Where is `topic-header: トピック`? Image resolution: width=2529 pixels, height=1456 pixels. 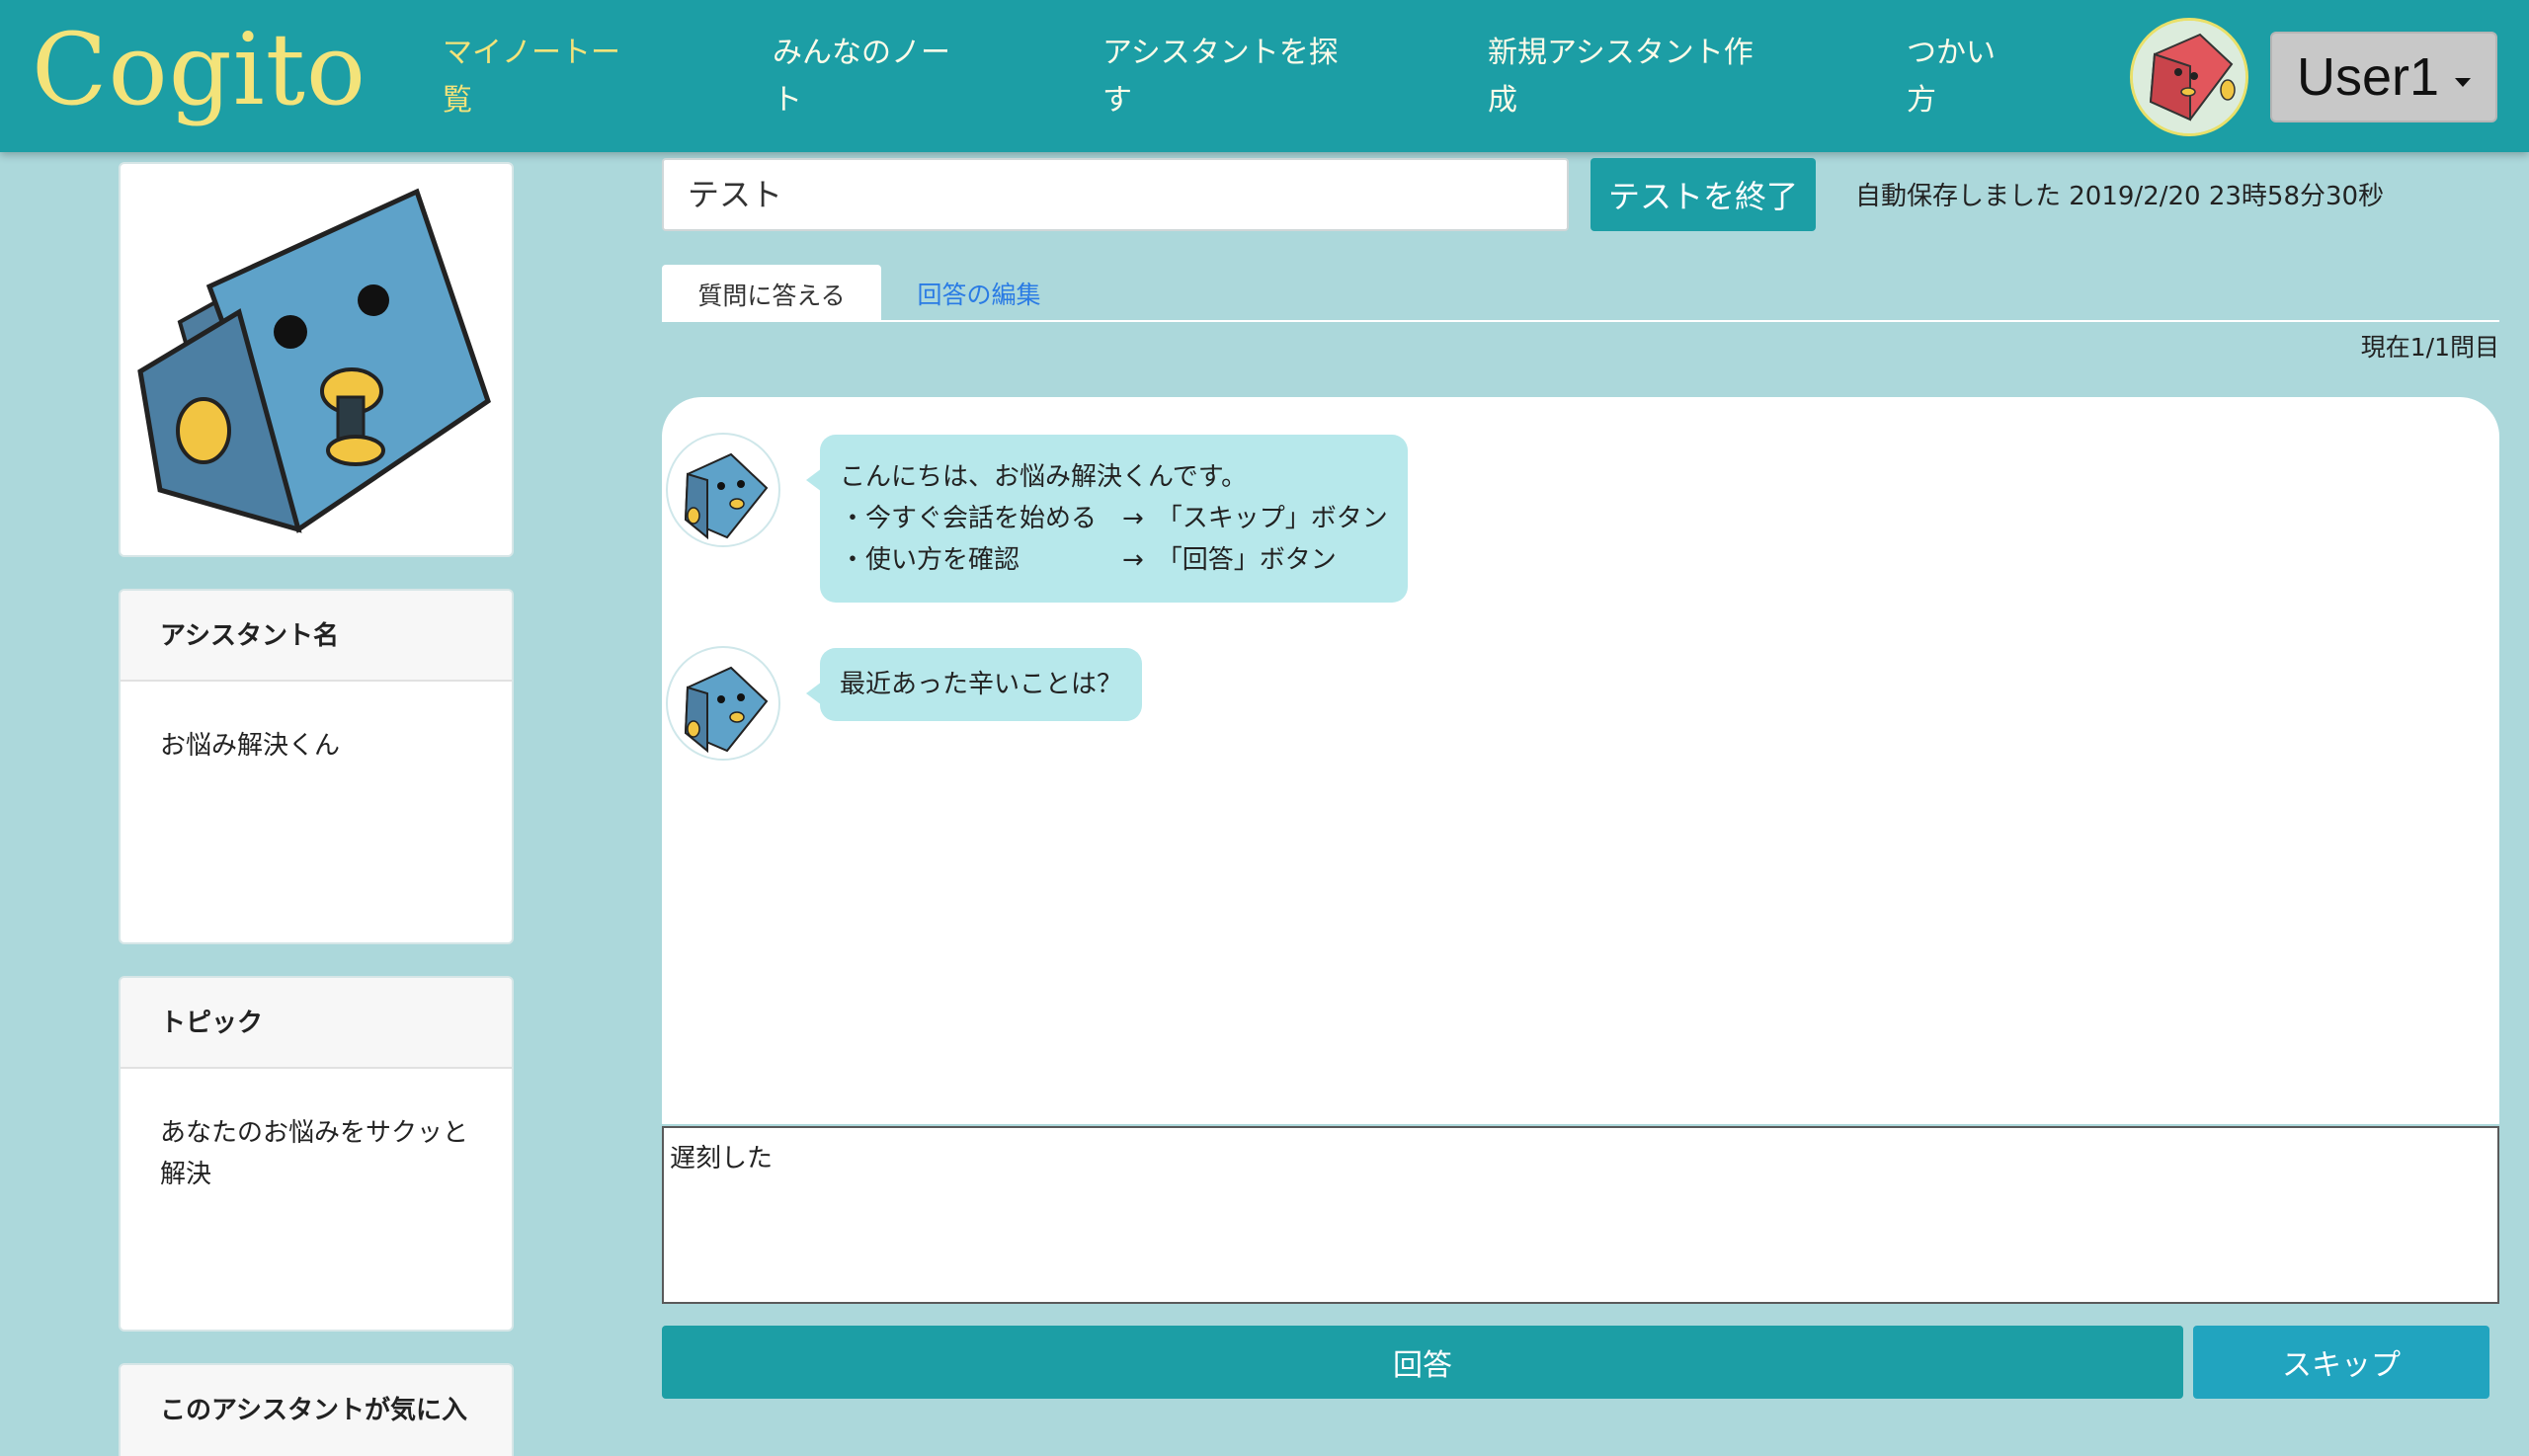 topic-header: トピック is located at coordinates (316, 1023).